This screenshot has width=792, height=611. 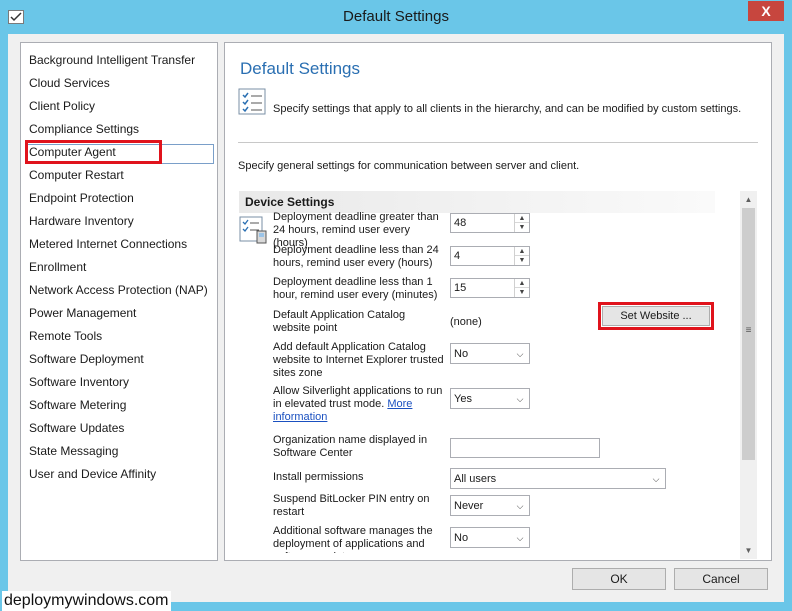 I want to click on nav-item-remote-tools: Remote Tools, so click(x=65, y=336).